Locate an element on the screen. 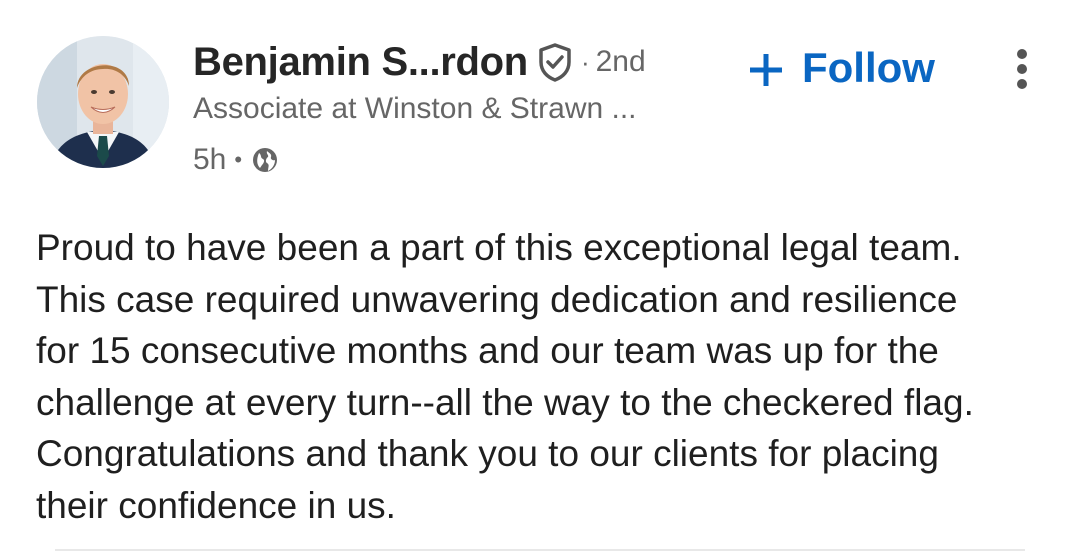 This screenshot has height=551, width=1080. avatar-photo-icon is located at coordinates (103, 102).